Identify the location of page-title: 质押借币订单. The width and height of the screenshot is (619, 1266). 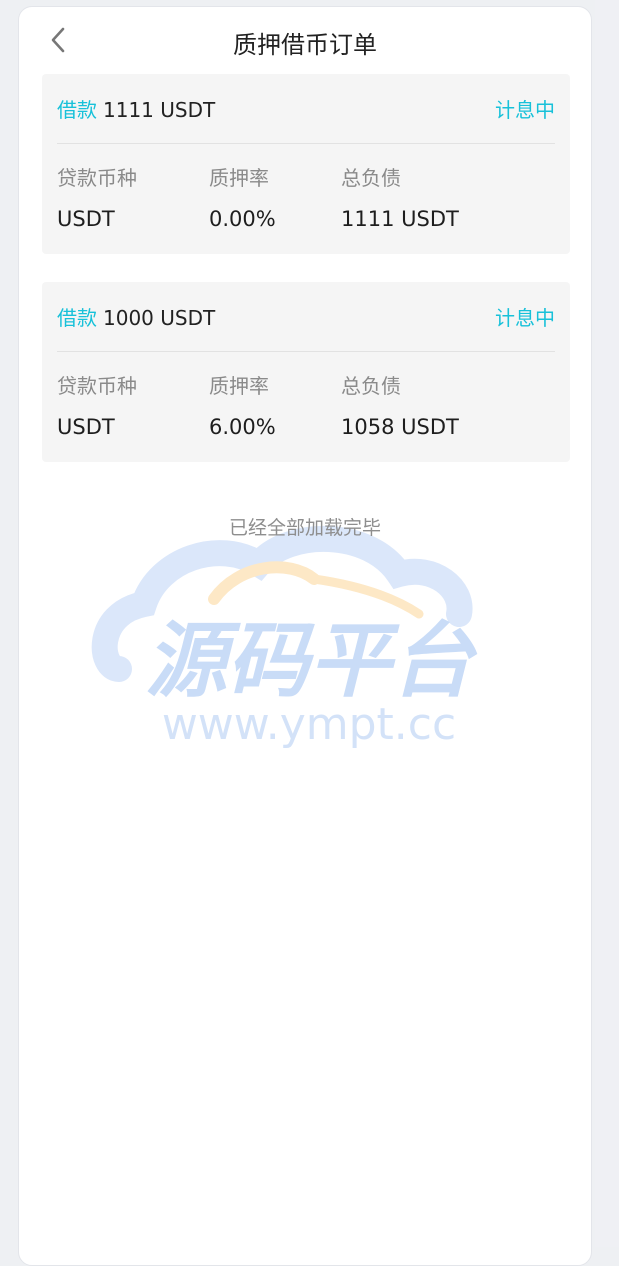
(305, 45).